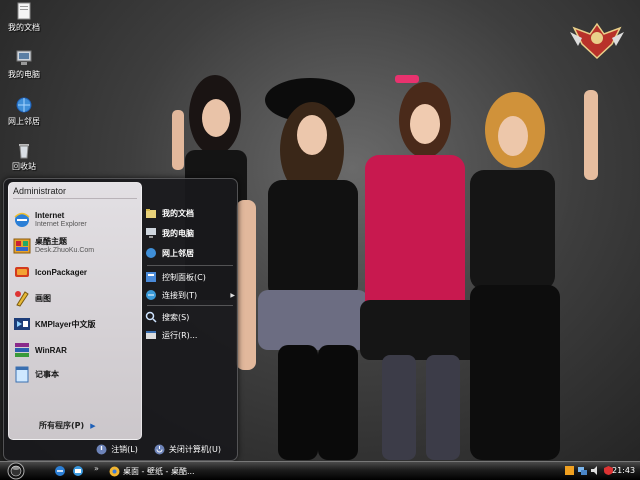 The height and width of the screenshot is (480, 640). I want to click on arrow-right-icon: ▶, so click(93, 425).